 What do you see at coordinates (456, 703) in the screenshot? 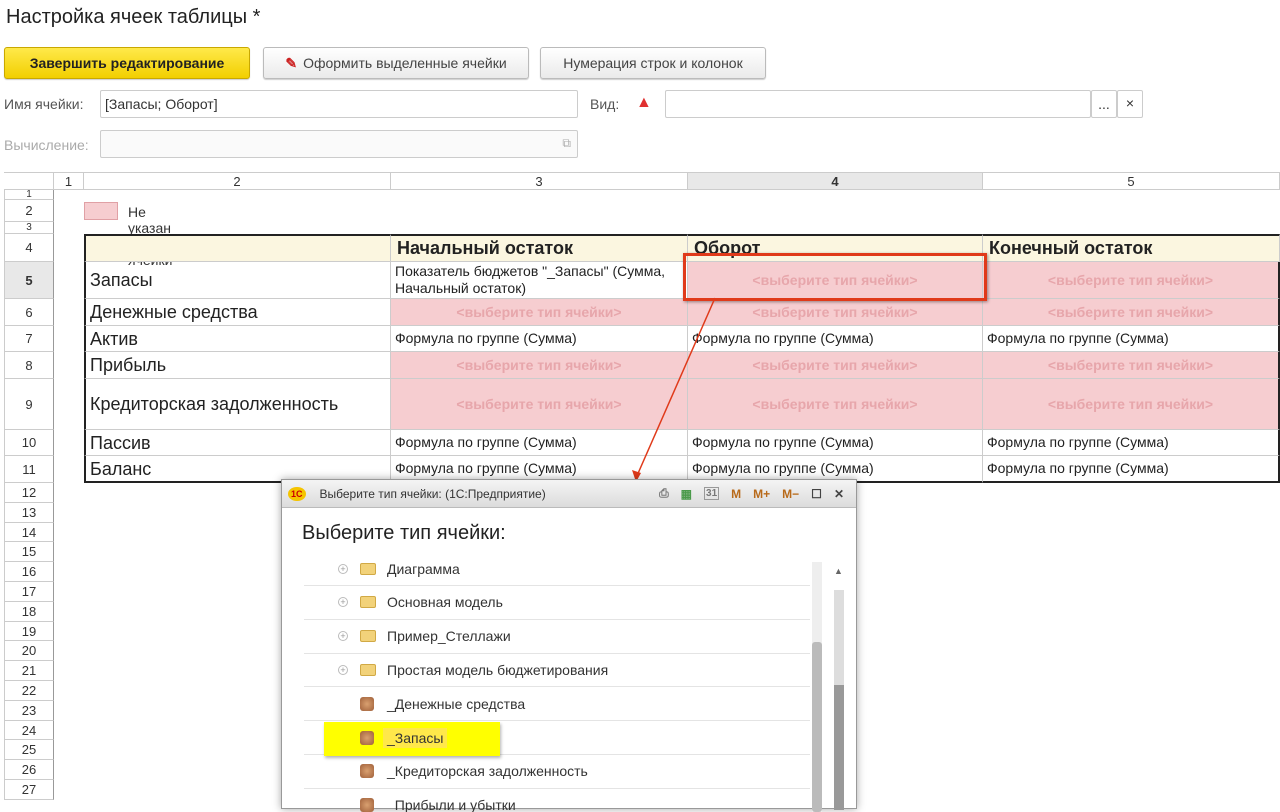
I see `tree-item-label: _Денежные средства` at bounding box center [456, 703].